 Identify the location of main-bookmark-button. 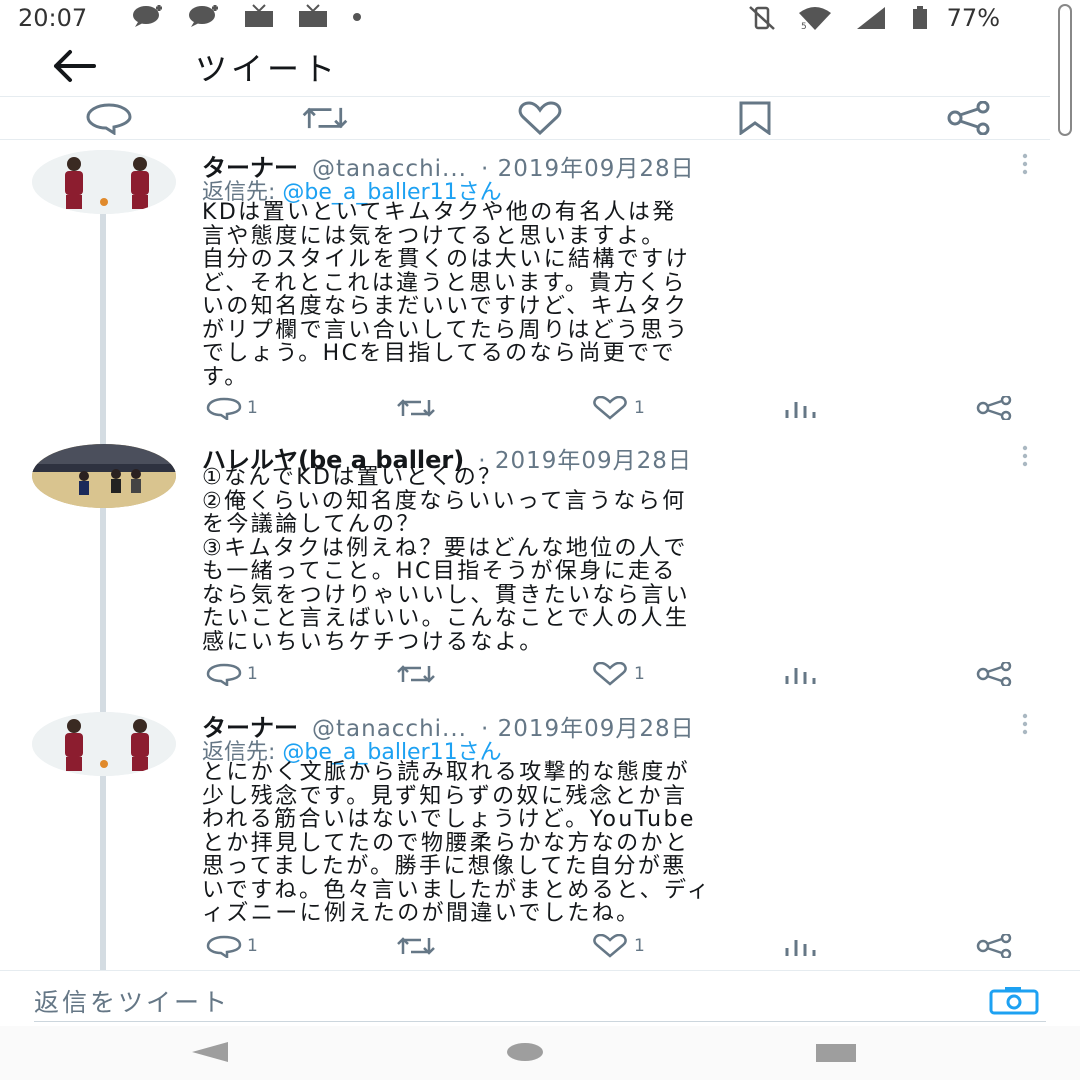
(755, 118).